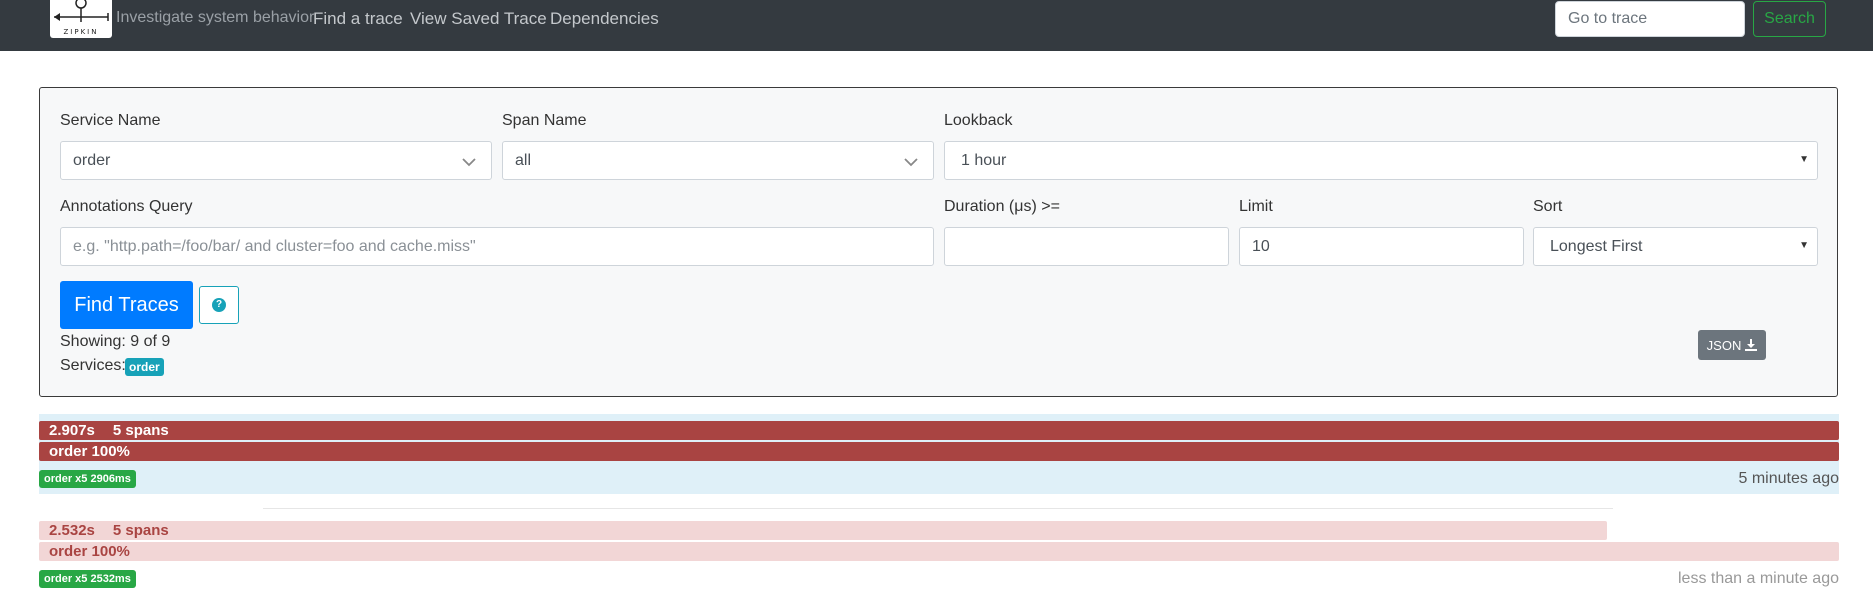 The width and height of the screenshot is (1873, 607). I want to click on brand-tagline: Investigate system behavior, so click(215, 17).